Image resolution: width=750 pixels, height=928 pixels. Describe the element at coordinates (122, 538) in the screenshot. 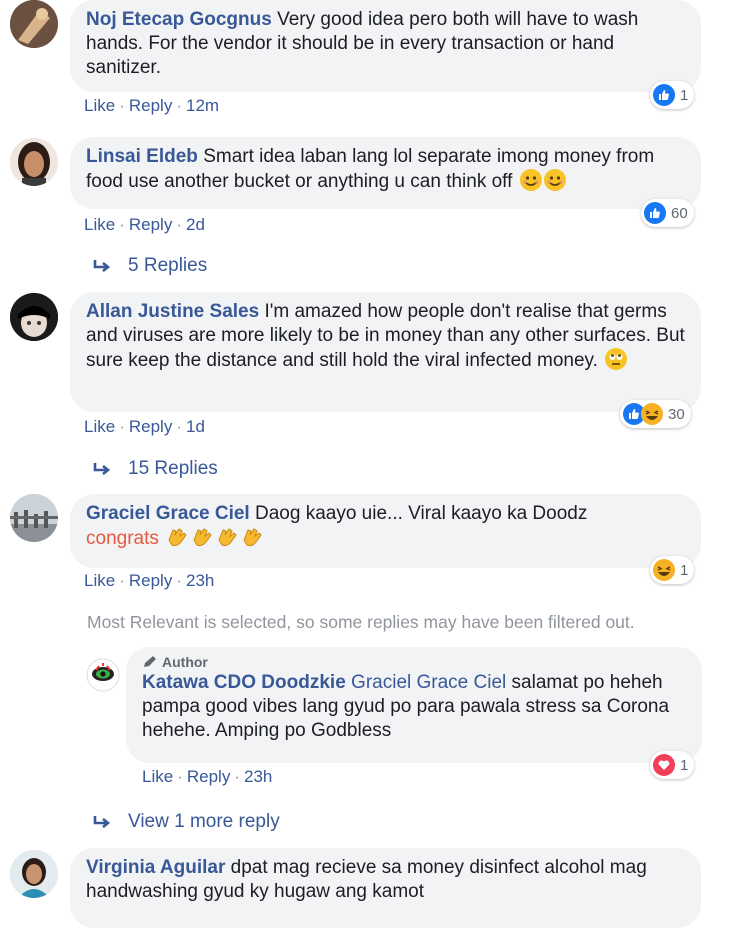

I see `congrats-text: congrats` at that location.